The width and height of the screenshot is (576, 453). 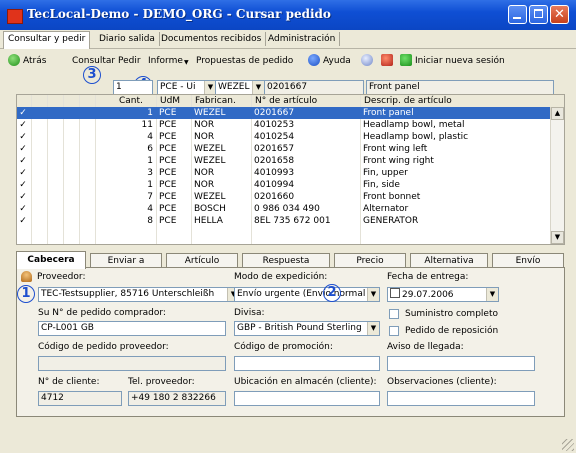 I want to click on storage-location-field, so click(x=307, y=398).